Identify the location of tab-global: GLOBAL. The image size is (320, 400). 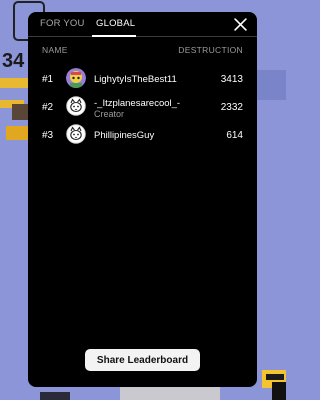
(115, 23).